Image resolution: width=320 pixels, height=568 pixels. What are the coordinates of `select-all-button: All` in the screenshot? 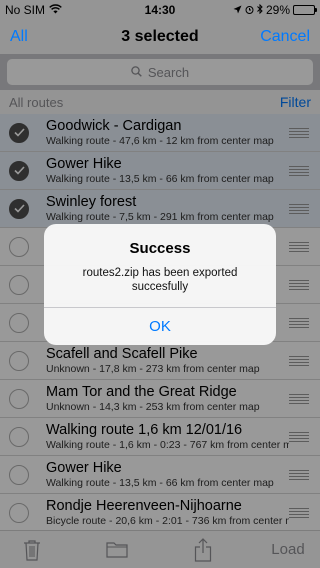 It's located at (19, 37).